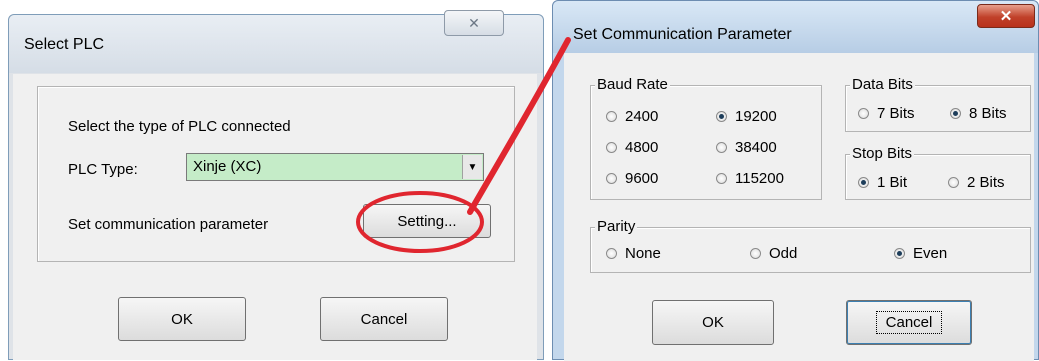 The height and width of the screenshot is (361, 1039). What do you see at coordinates (882, 153) in the screenshot?
I see `stop-bits-legend: Stop Bits` at bounding box center [882, 153].